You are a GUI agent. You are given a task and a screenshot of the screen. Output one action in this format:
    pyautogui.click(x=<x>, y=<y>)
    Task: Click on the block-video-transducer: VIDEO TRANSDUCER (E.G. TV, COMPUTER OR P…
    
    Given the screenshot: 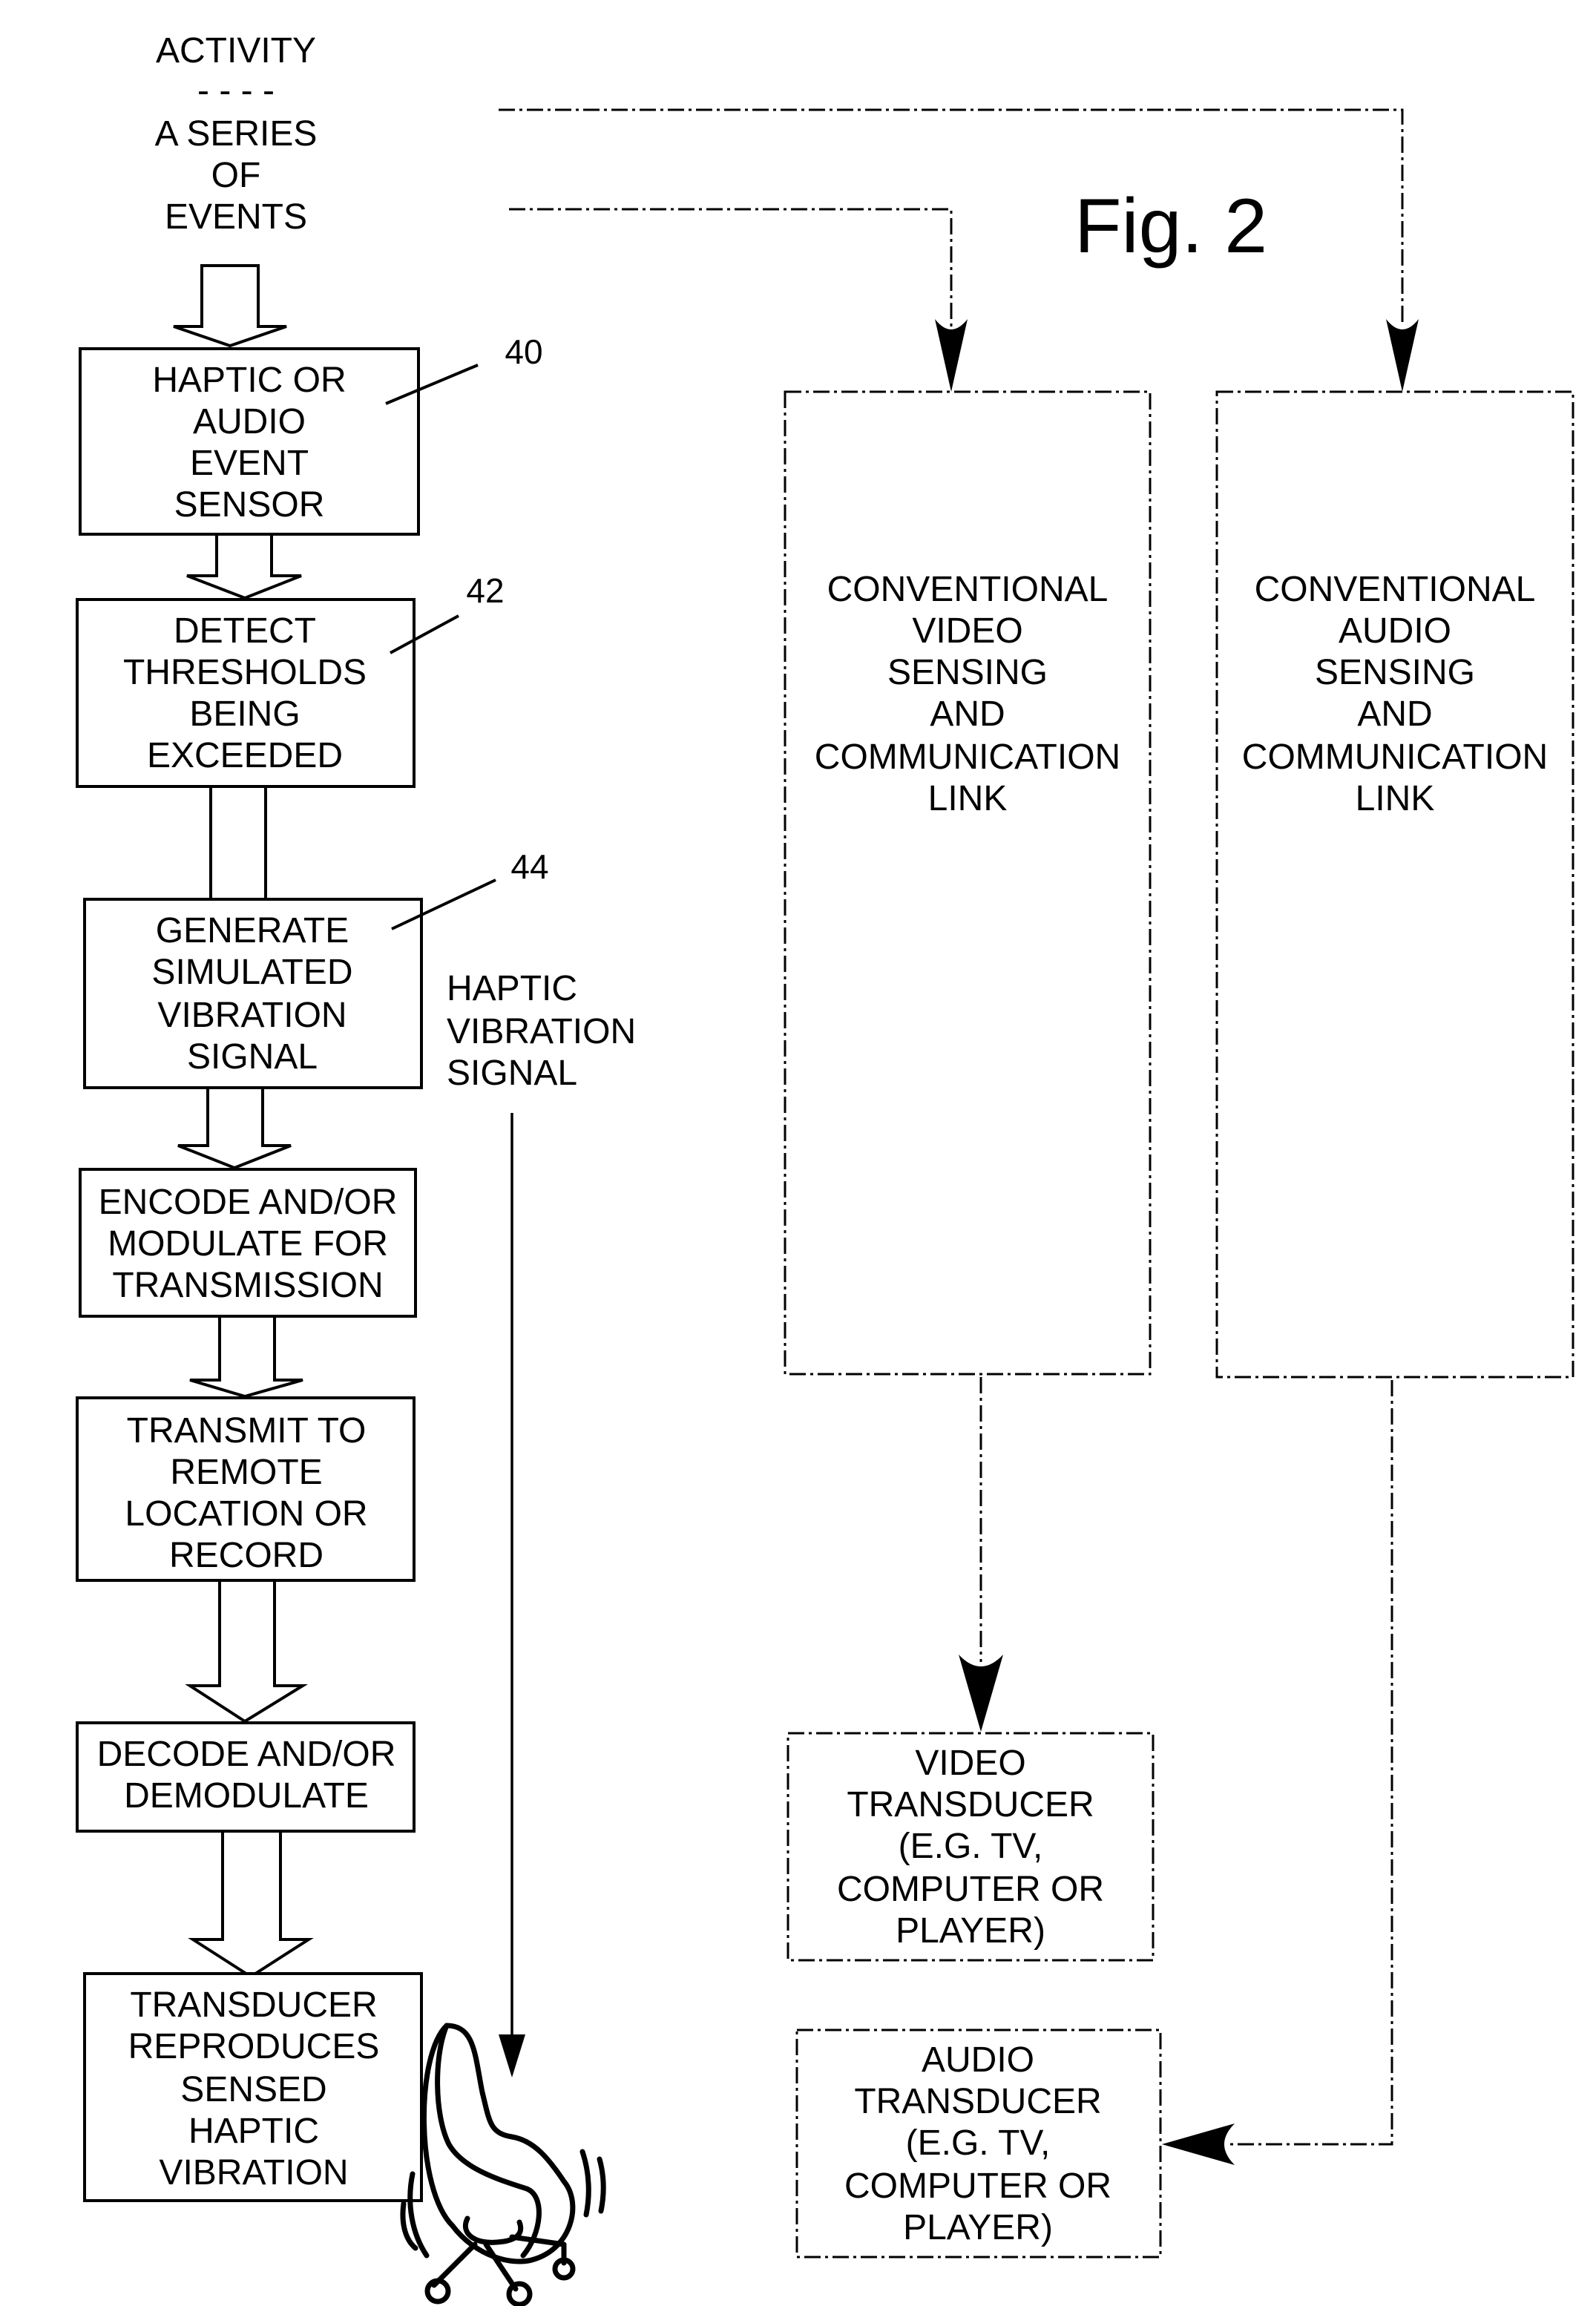 What is the action you would take?
    pyautogui.click(x=970, y=1847)
    